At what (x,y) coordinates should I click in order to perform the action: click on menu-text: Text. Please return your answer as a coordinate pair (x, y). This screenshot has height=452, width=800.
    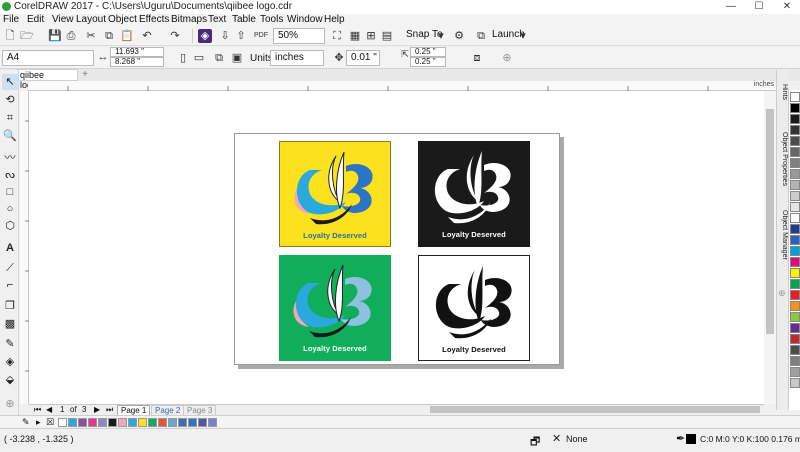
    Looking at the image, I should click on (217, 20).